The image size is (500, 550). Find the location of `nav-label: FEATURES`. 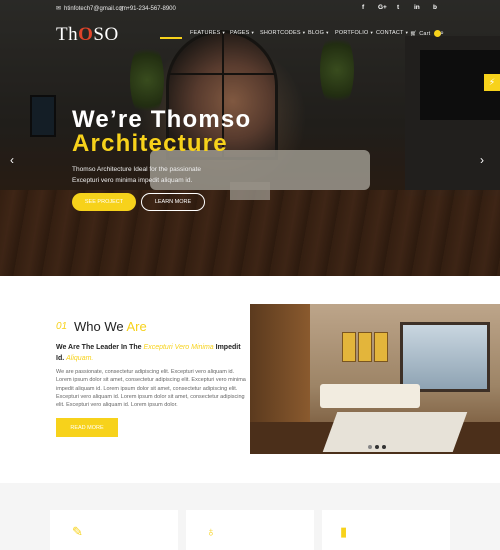

nav-label: FEATURES is located at coordinates (205, 33).